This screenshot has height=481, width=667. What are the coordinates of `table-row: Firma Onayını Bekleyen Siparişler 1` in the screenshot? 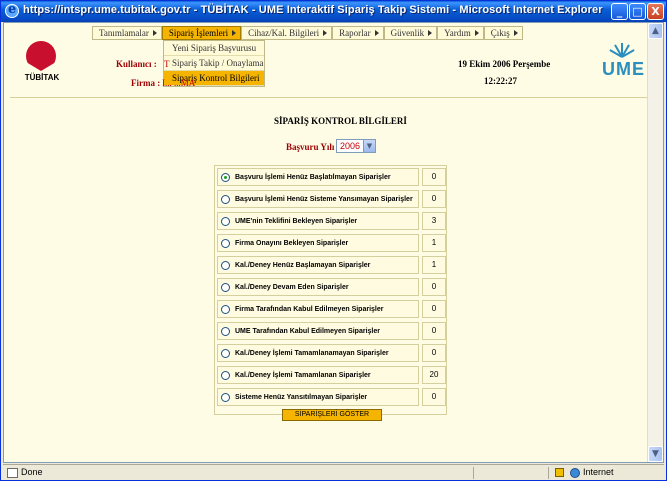 It's located at (331, 243).